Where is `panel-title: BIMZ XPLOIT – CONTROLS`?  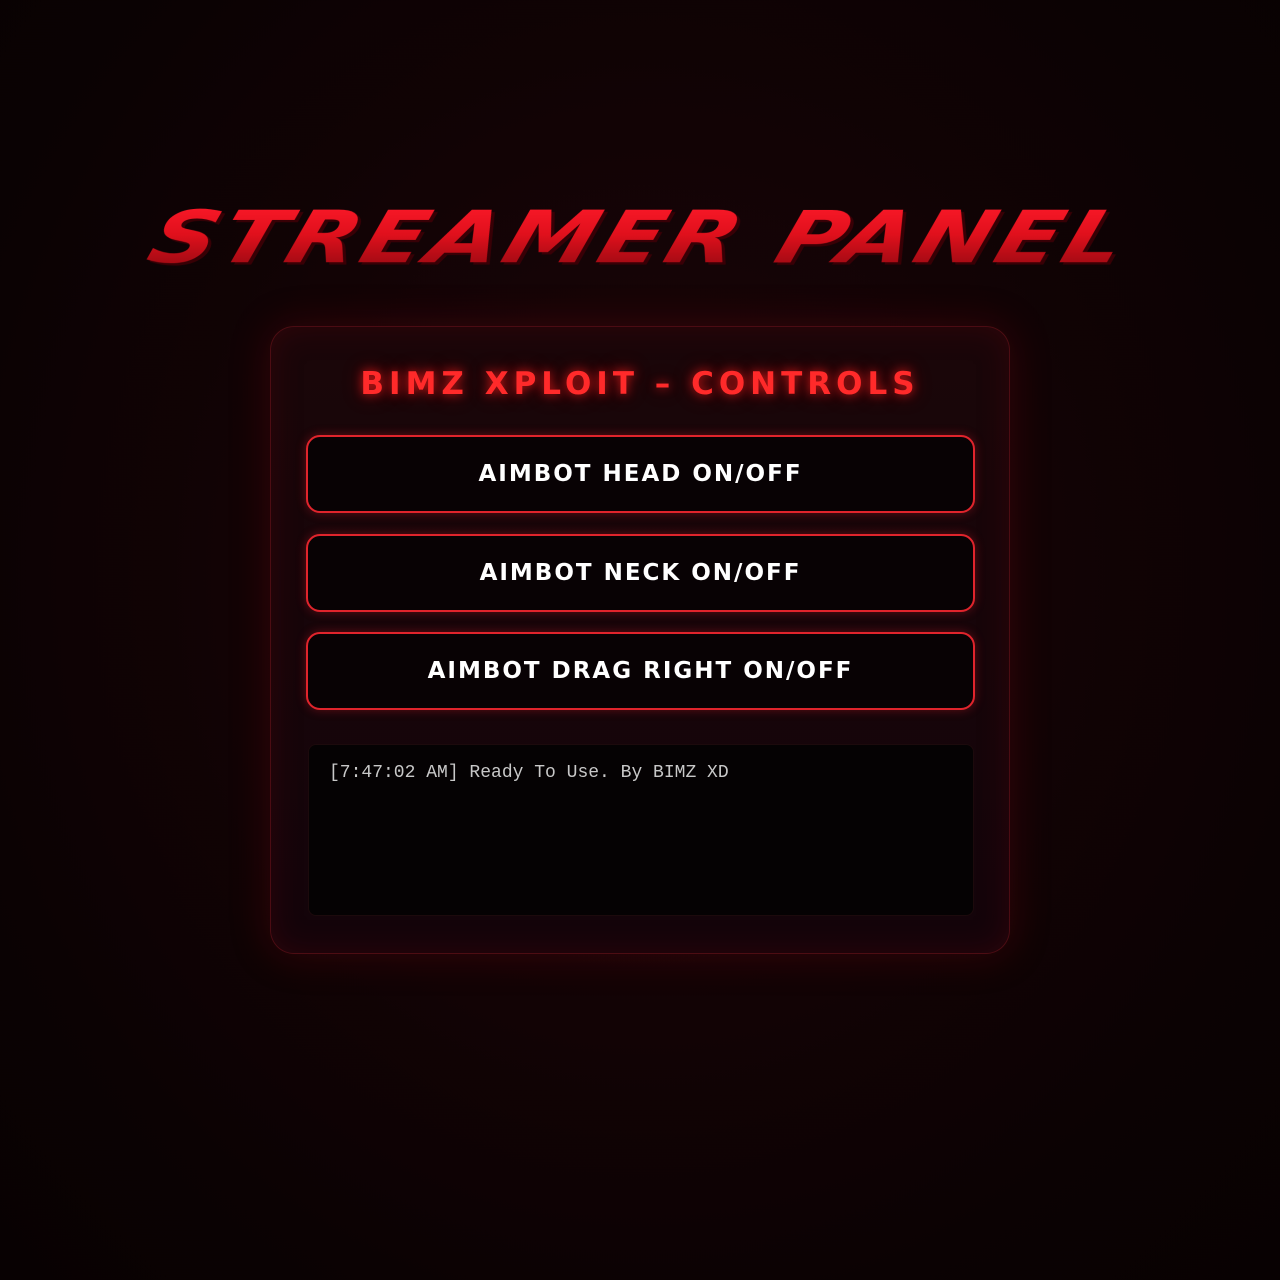 panel-title: BIMZ XPLOIT – CONTROLS is located at coordinates (640, 384).